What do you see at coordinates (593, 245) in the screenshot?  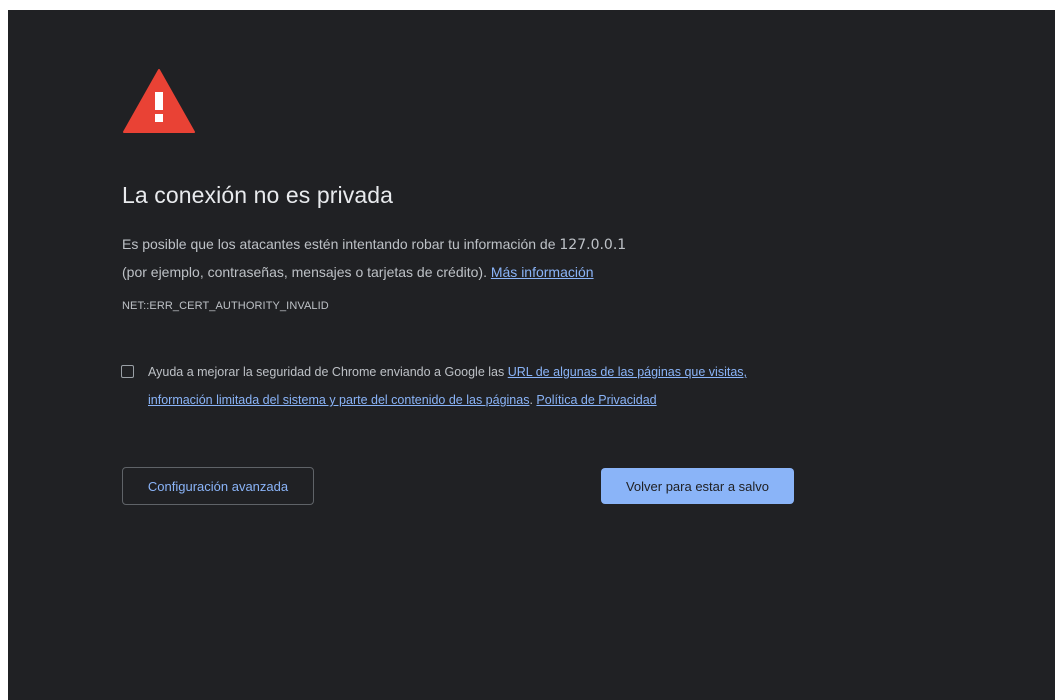 I see `host-name: 127.0.0.1` at bounding box center [593, 245].